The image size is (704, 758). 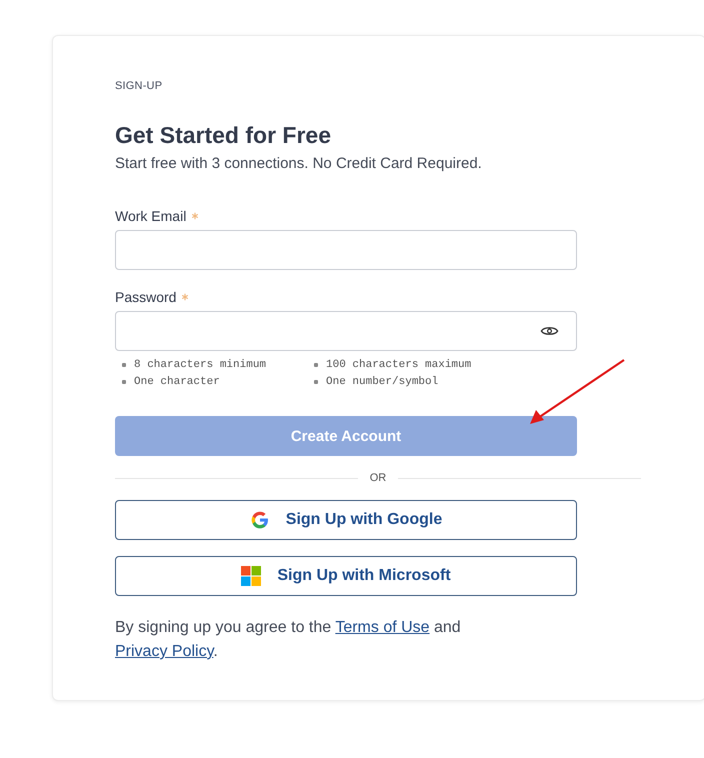 I want to click on section-label: SIGN-UP, so click(x=139, y=86).